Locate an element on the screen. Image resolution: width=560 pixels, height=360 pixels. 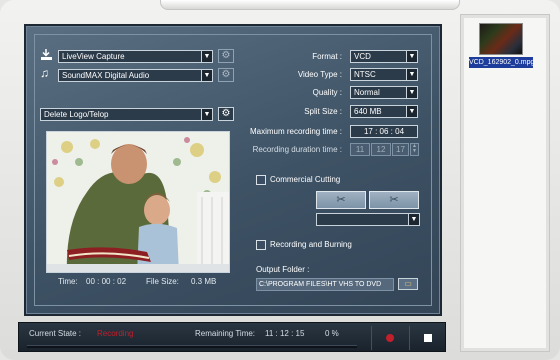
elapsed-time-label: Time: is located at coordinates (68, 281).